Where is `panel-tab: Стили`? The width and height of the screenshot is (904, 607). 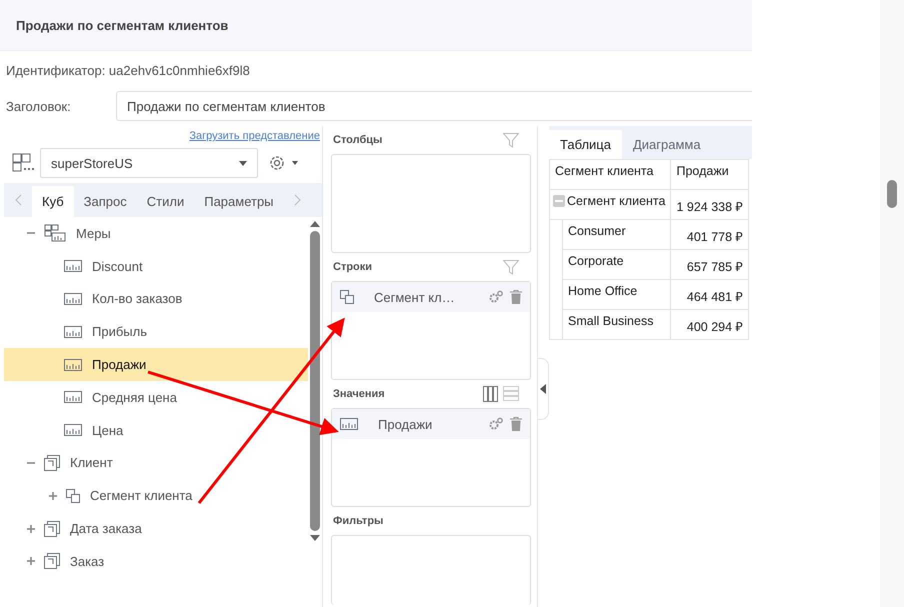 panel-tab: Стили is located at coordinates (165, 201).